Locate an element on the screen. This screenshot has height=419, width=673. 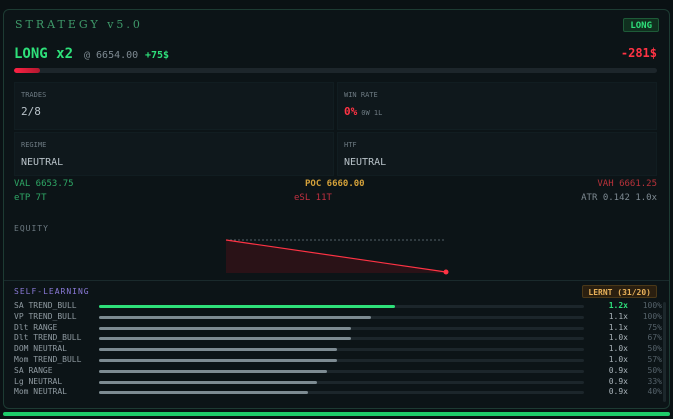
position-gain: +75$ is located at coordinates (157, 55).